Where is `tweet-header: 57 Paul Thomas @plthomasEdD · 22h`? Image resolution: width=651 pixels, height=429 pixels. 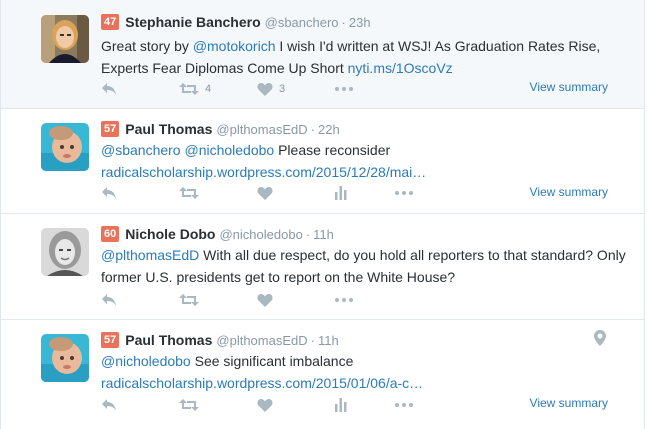 tweet-header: 57 Paul Thomas @plthomasEdD · 22h is located at coordinates (220, 129).